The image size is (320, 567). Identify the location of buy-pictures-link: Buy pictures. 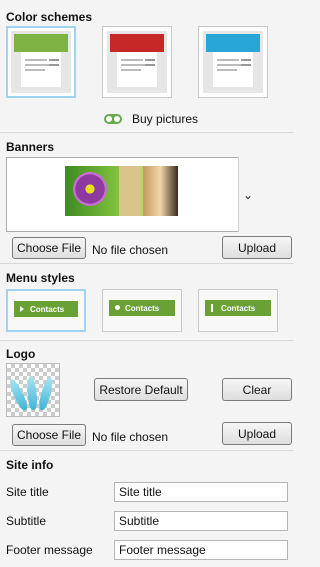
(151, 119).